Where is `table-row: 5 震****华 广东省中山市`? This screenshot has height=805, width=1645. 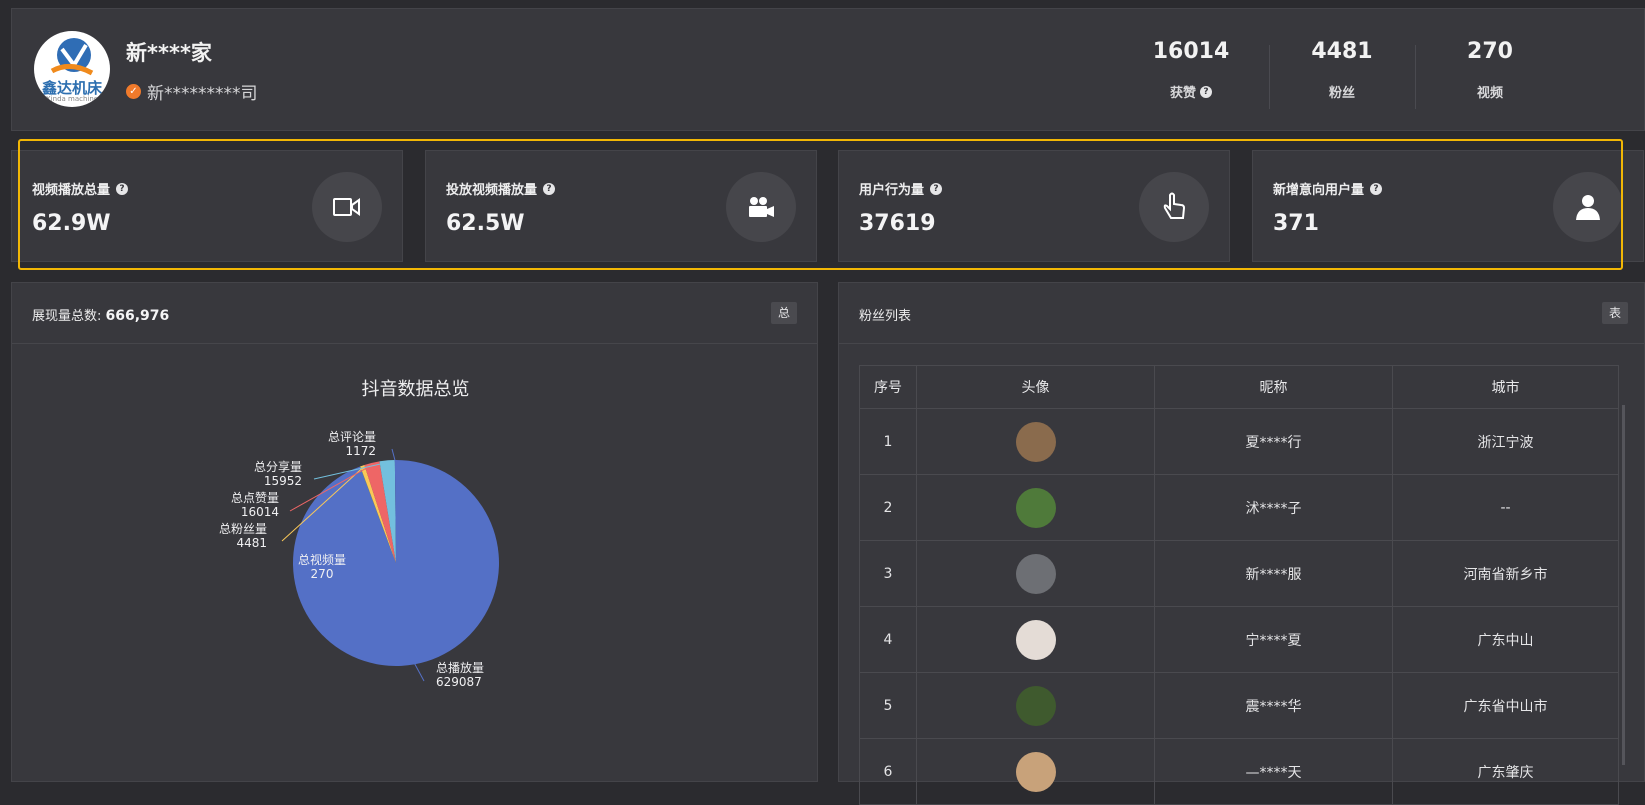 table-row: 5 震****华 广东省中山市 is located at coordinates (1239, 705).